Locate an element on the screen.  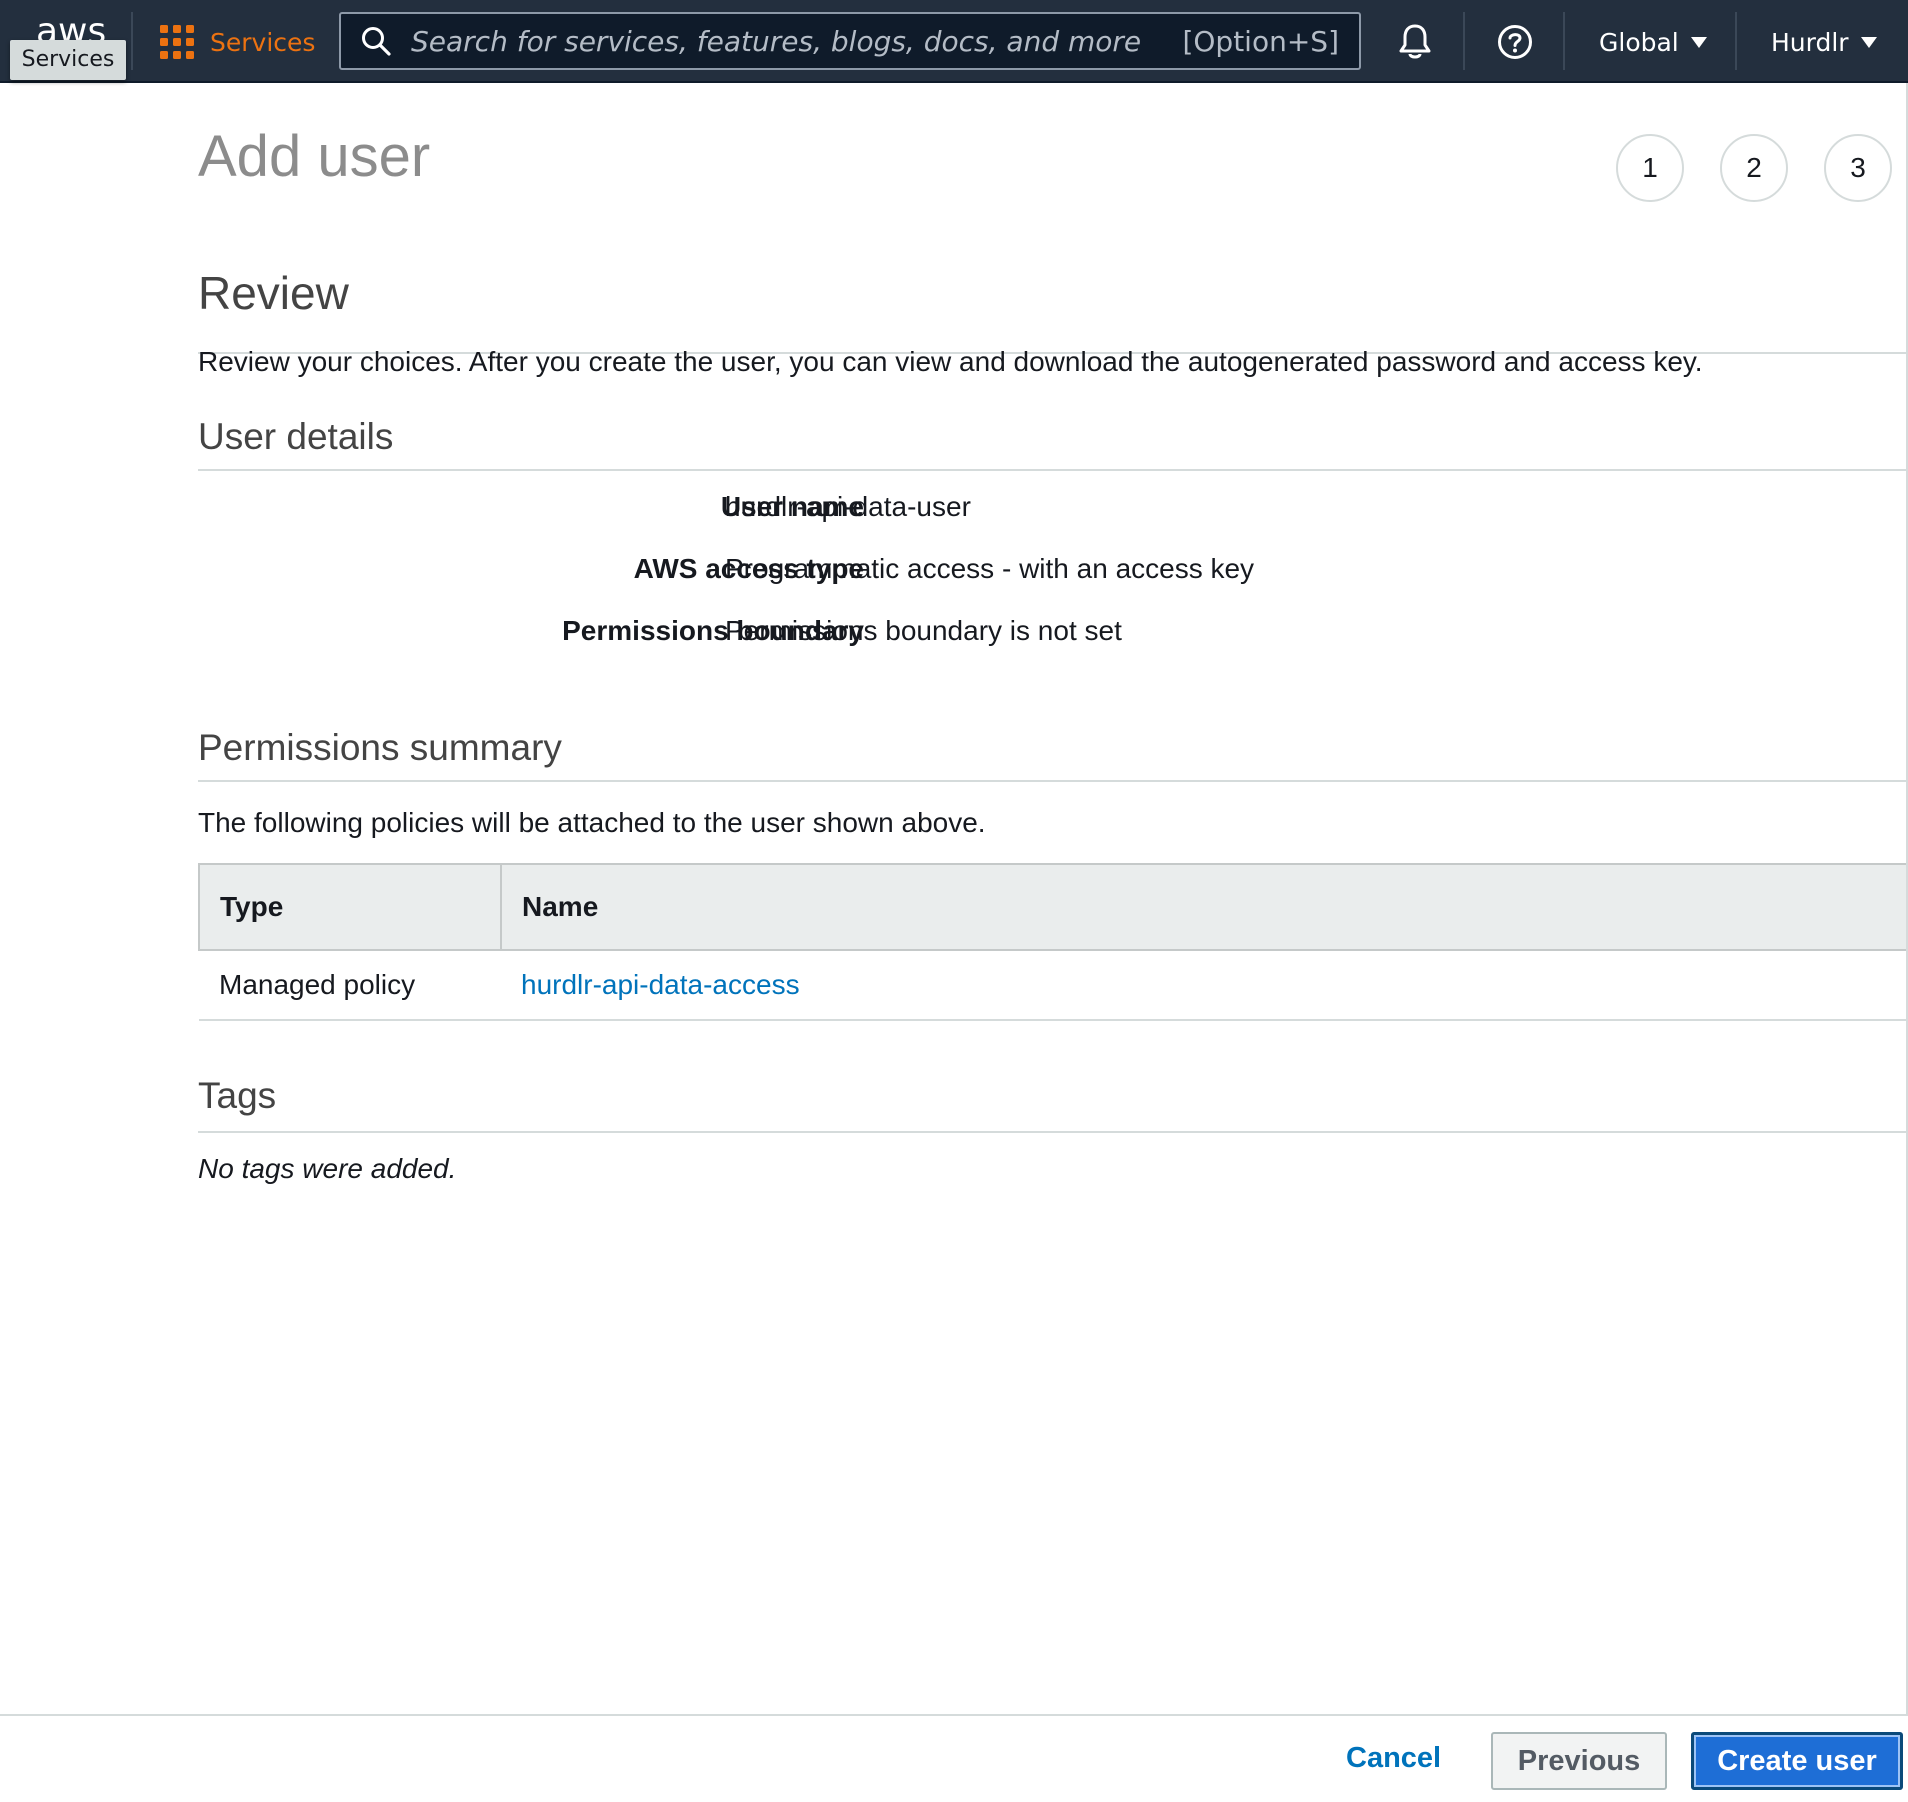
notifications-button is located at coordinates (1415, 42).